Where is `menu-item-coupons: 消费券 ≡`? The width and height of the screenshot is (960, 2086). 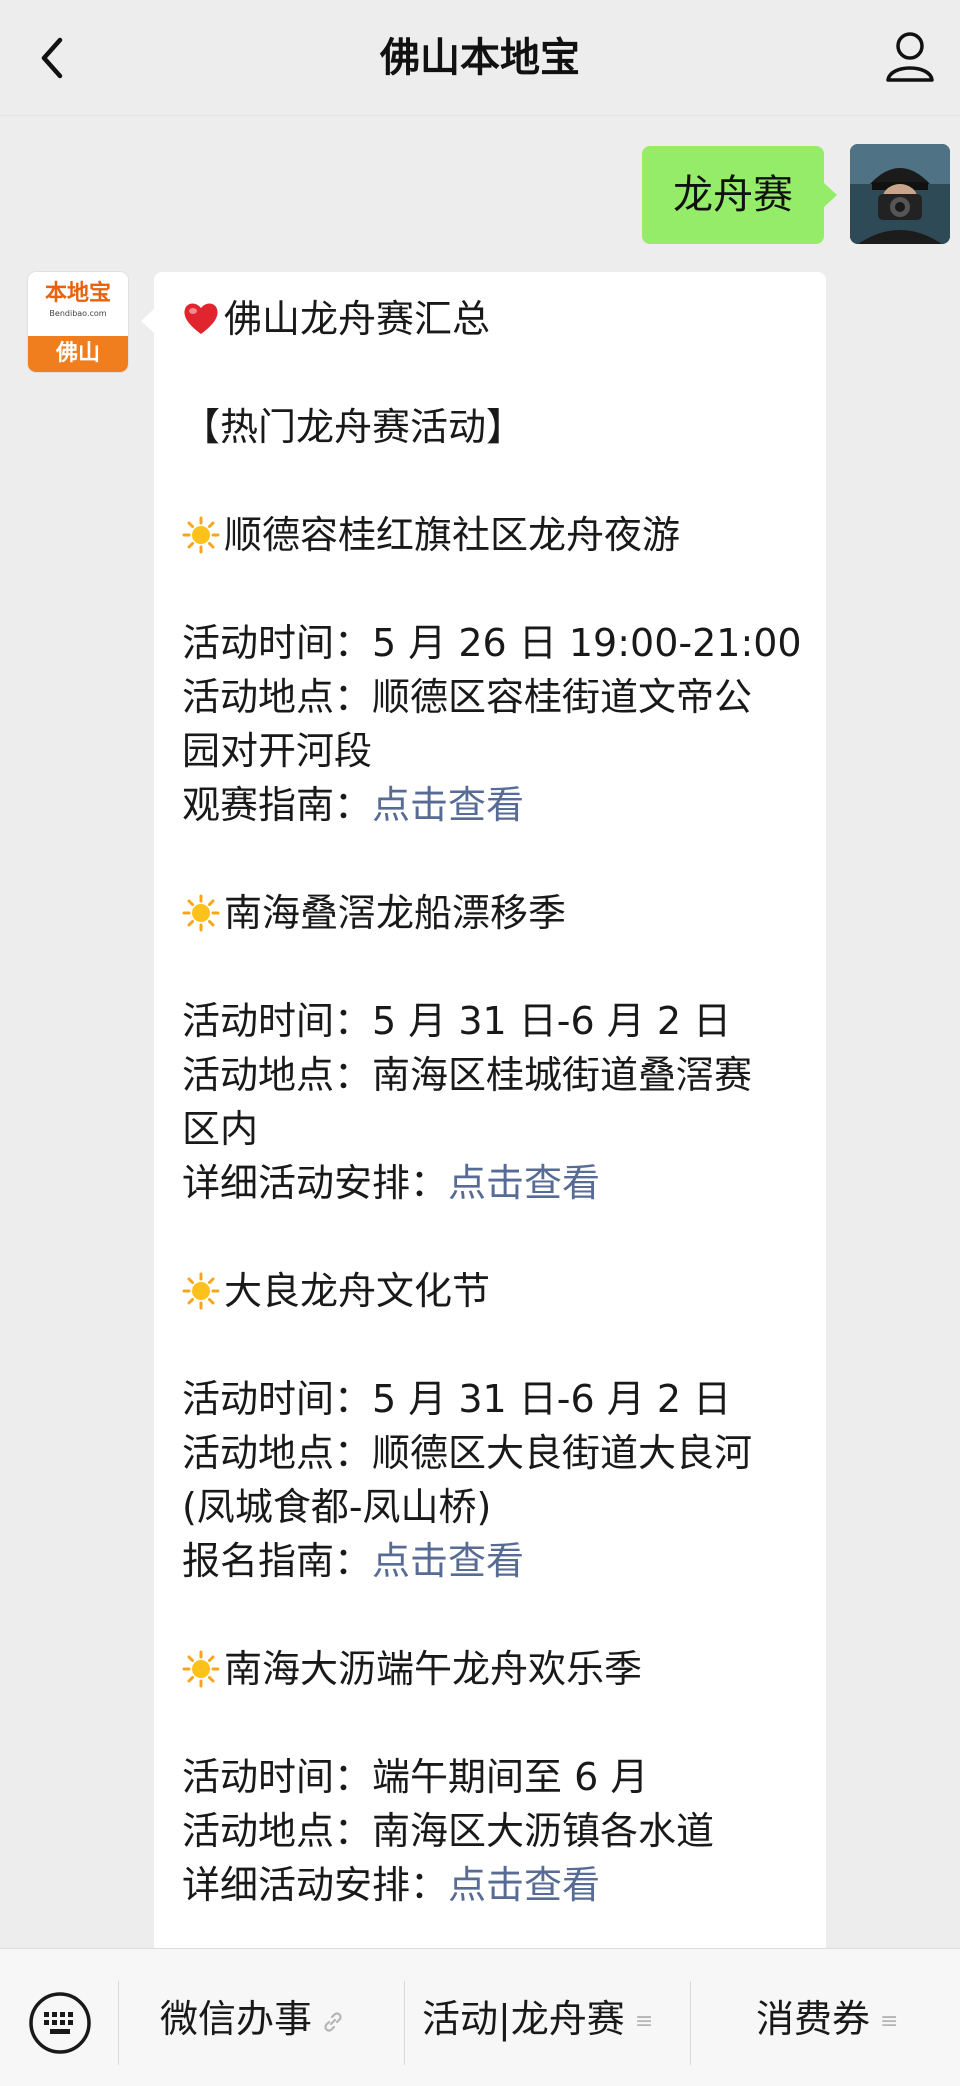 menu-item-coupons: 消费券 ≡ is located at coordinates (827, 2019).